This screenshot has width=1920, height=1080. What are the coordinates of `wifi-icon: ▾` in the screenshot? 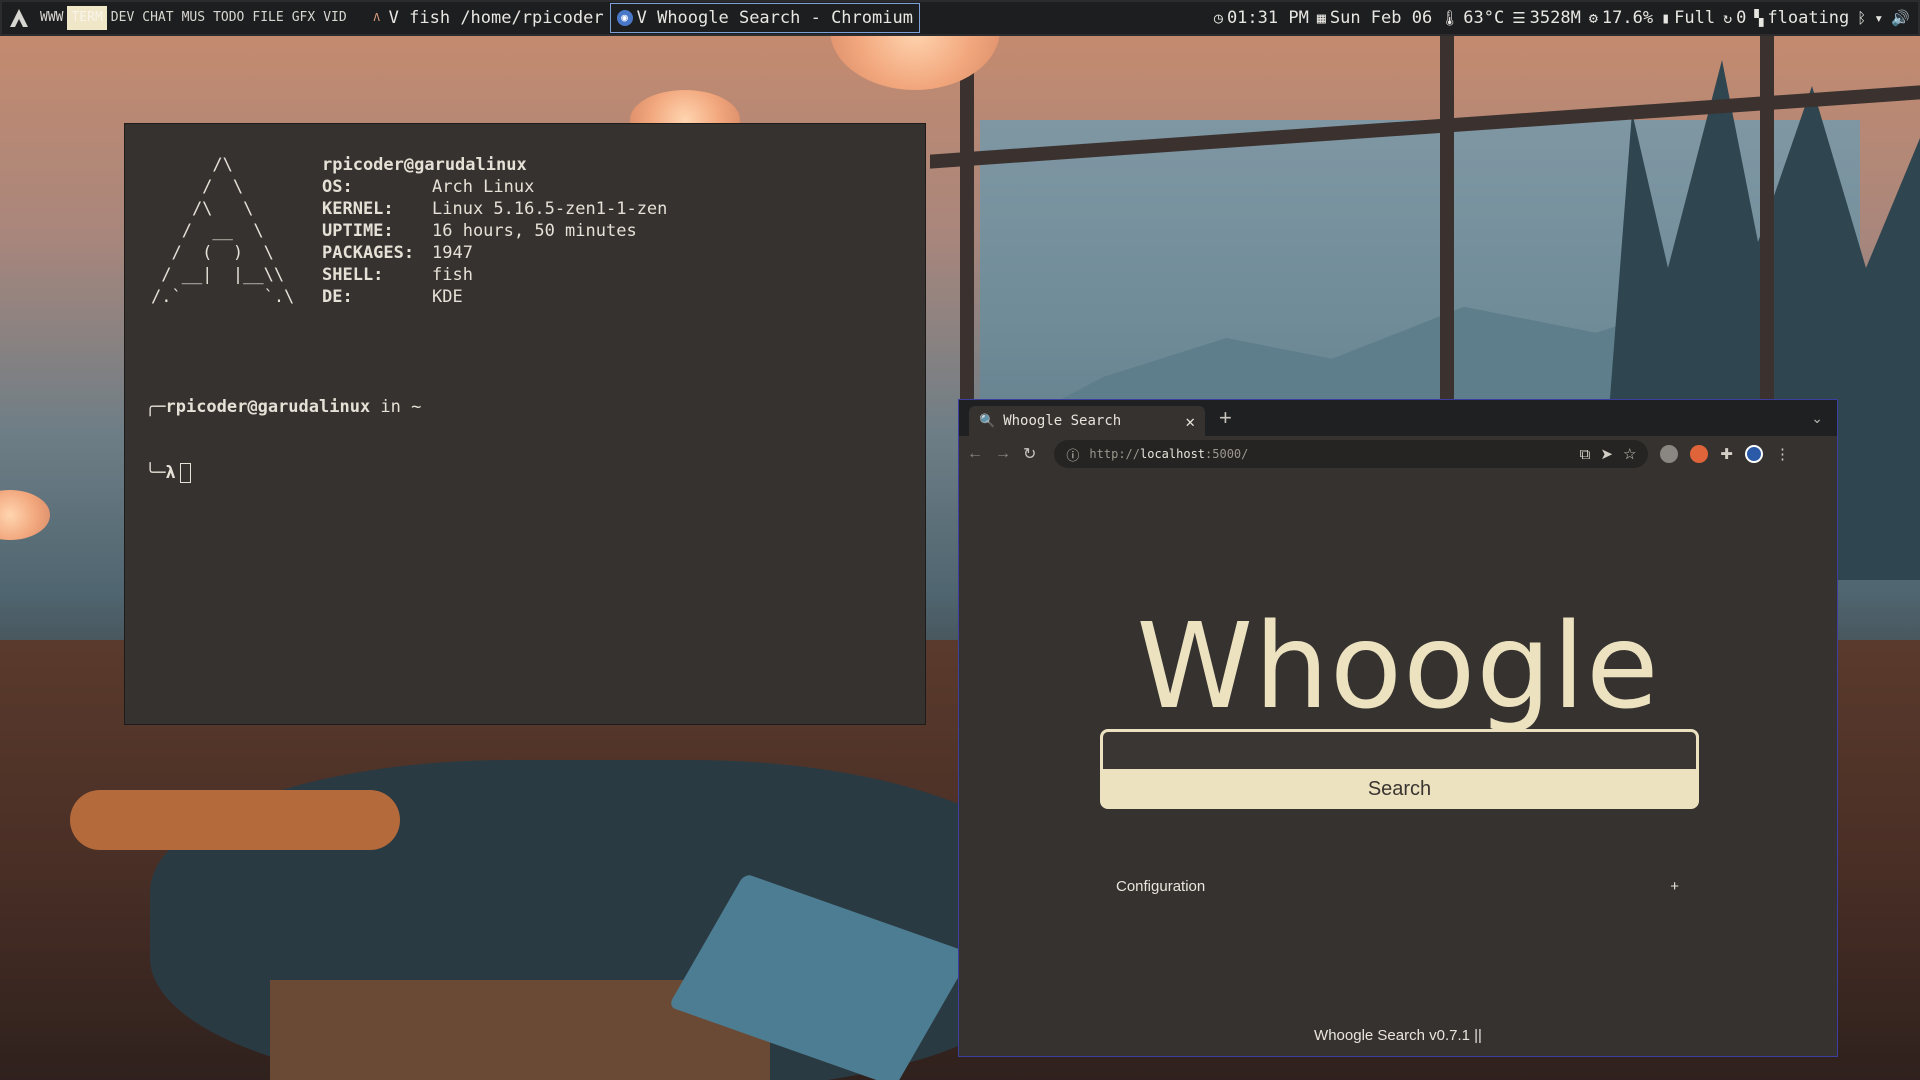 It's located at (1878, 18).